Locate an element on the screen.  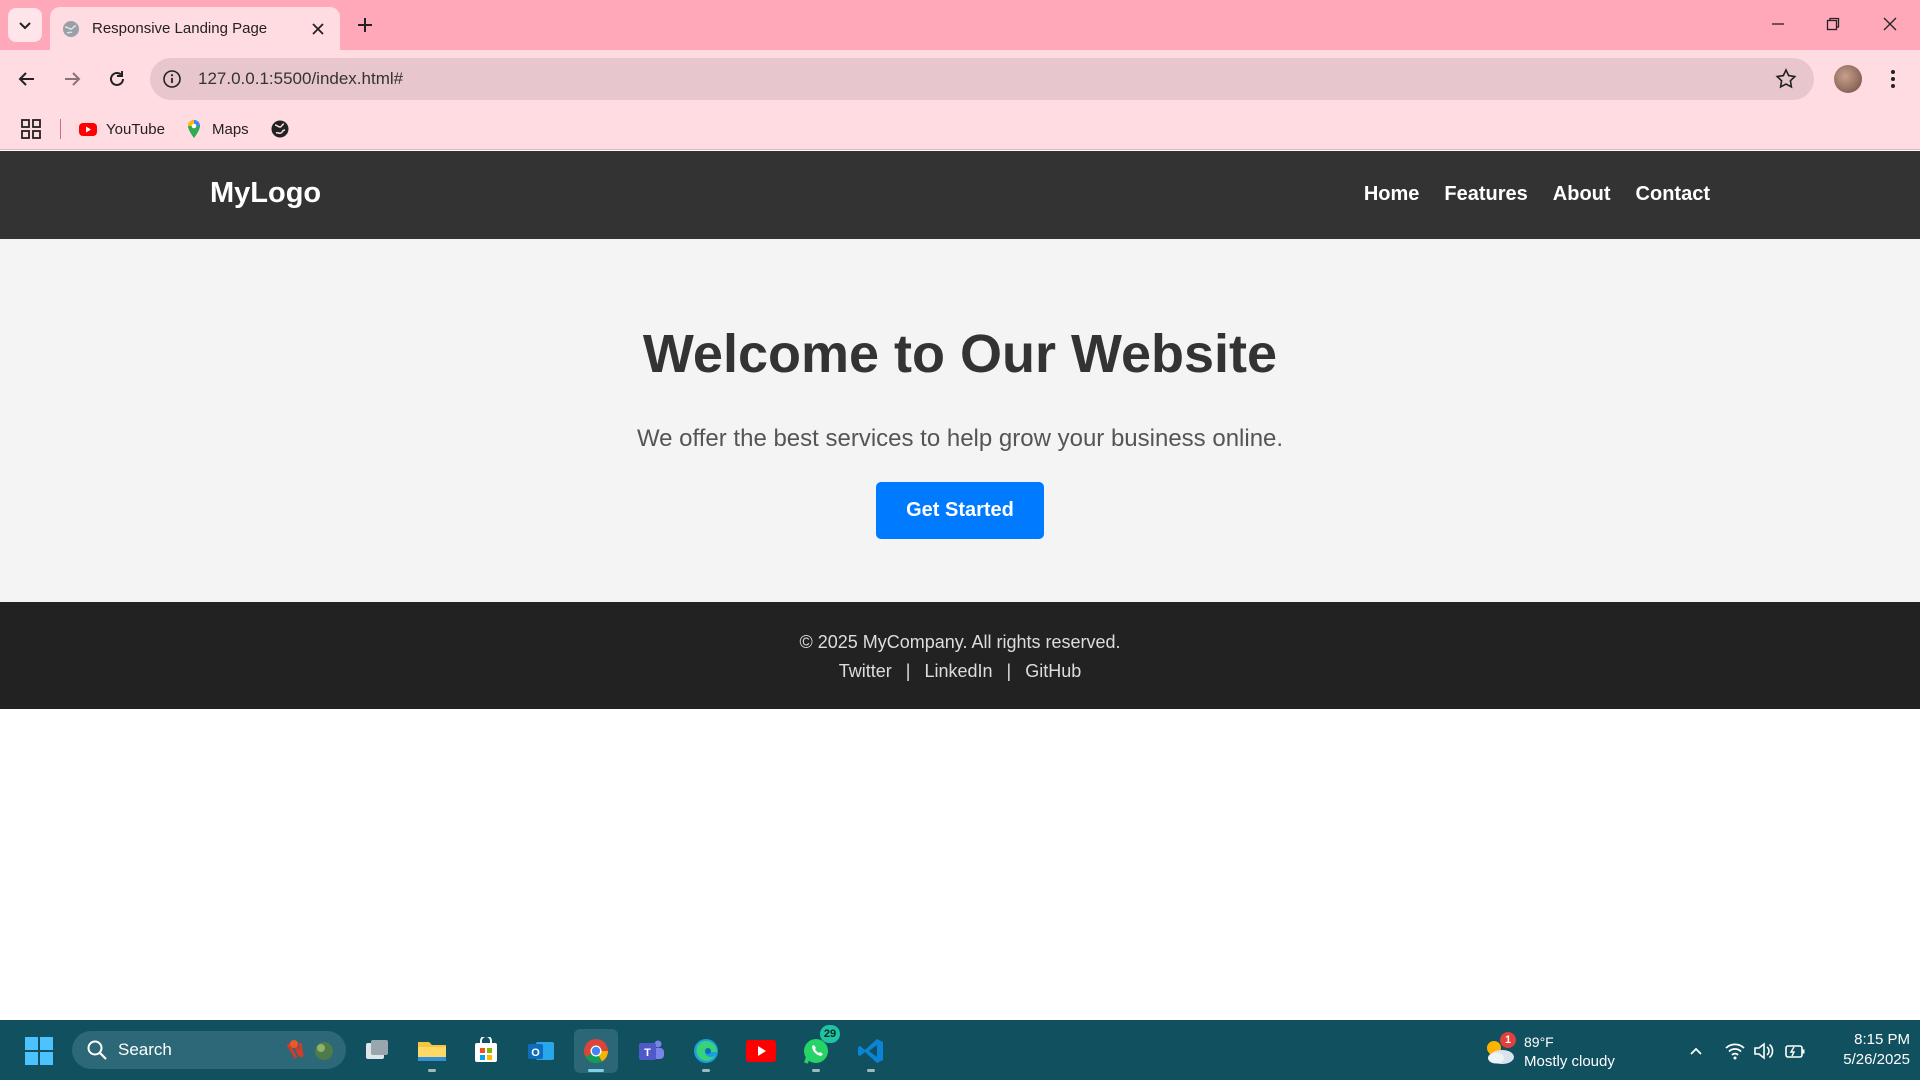
tab-close-button is located at coordinates (318, 29).